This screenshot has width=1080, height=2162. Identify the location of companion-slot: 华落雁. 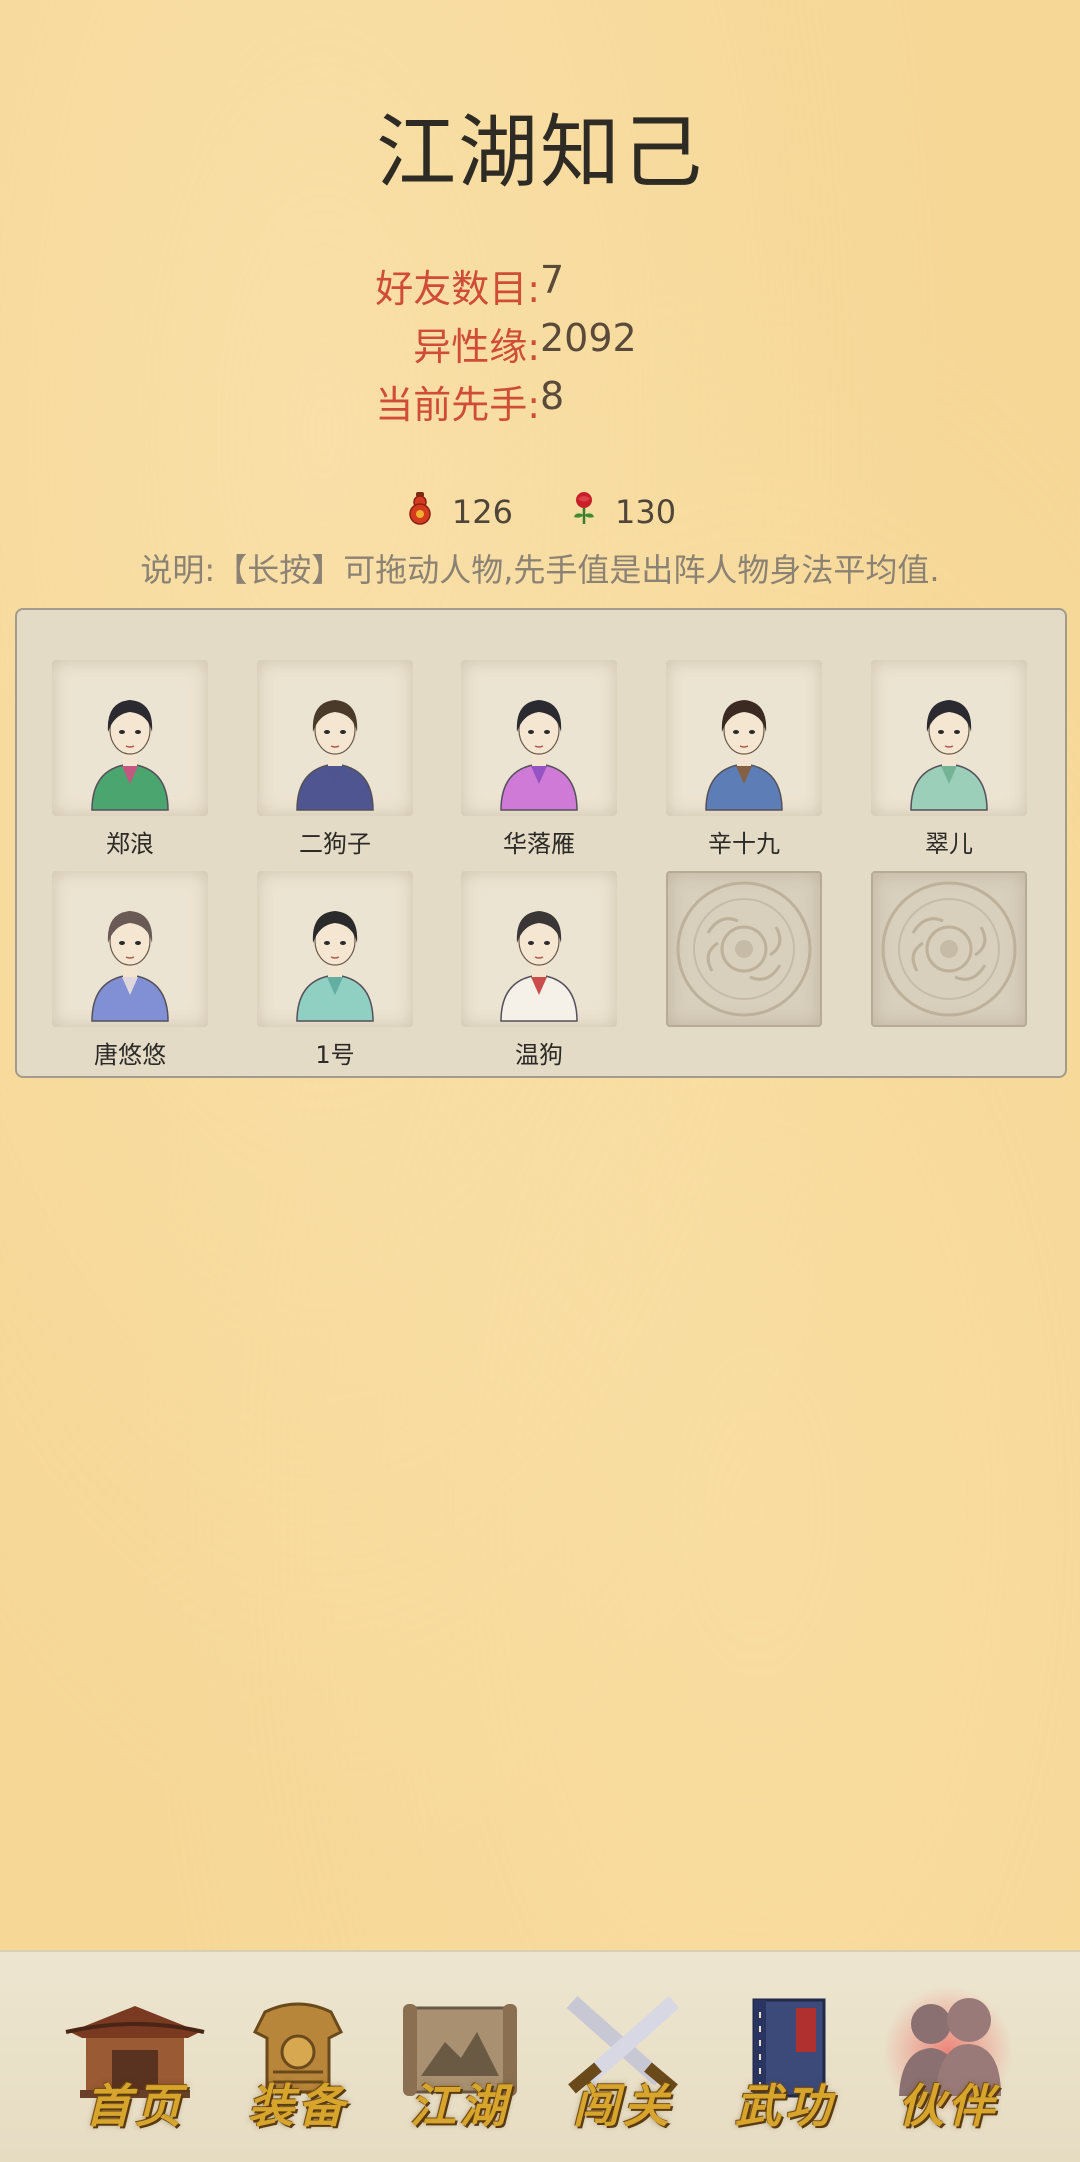
(539, 759).